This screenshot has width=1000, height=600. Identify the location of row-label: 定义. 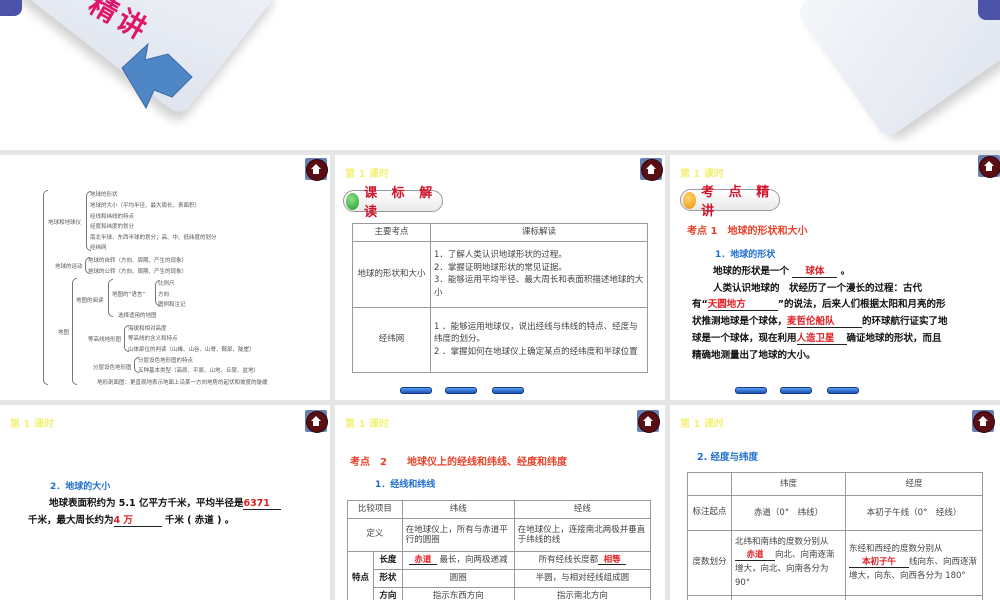
(375, 534).